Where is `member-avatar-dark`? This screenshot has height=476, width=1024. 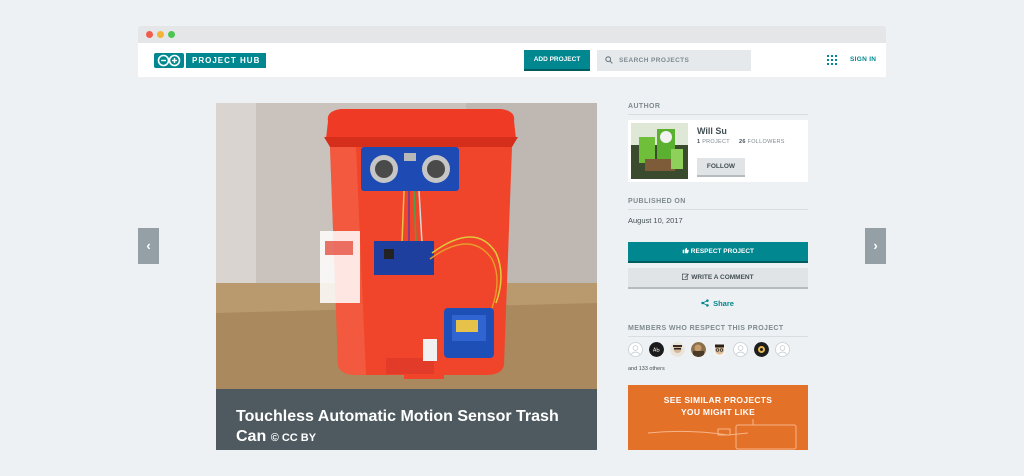 member-avatar-dark is located at coordinates (761, 349).